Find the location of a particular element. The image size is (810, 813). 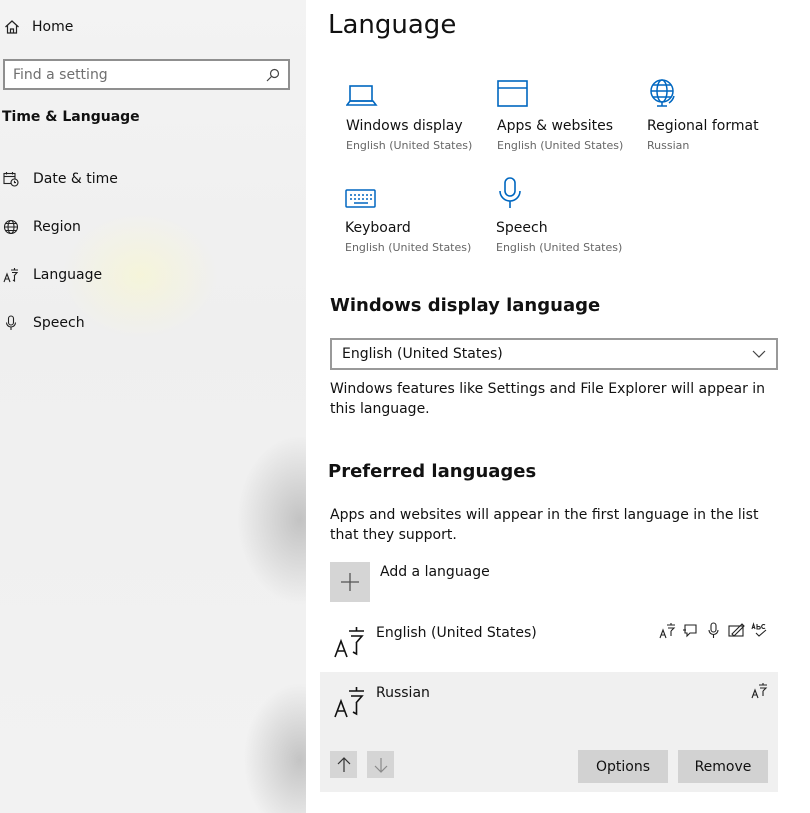

arrow-down-icon is located at coordinates (380, 765).